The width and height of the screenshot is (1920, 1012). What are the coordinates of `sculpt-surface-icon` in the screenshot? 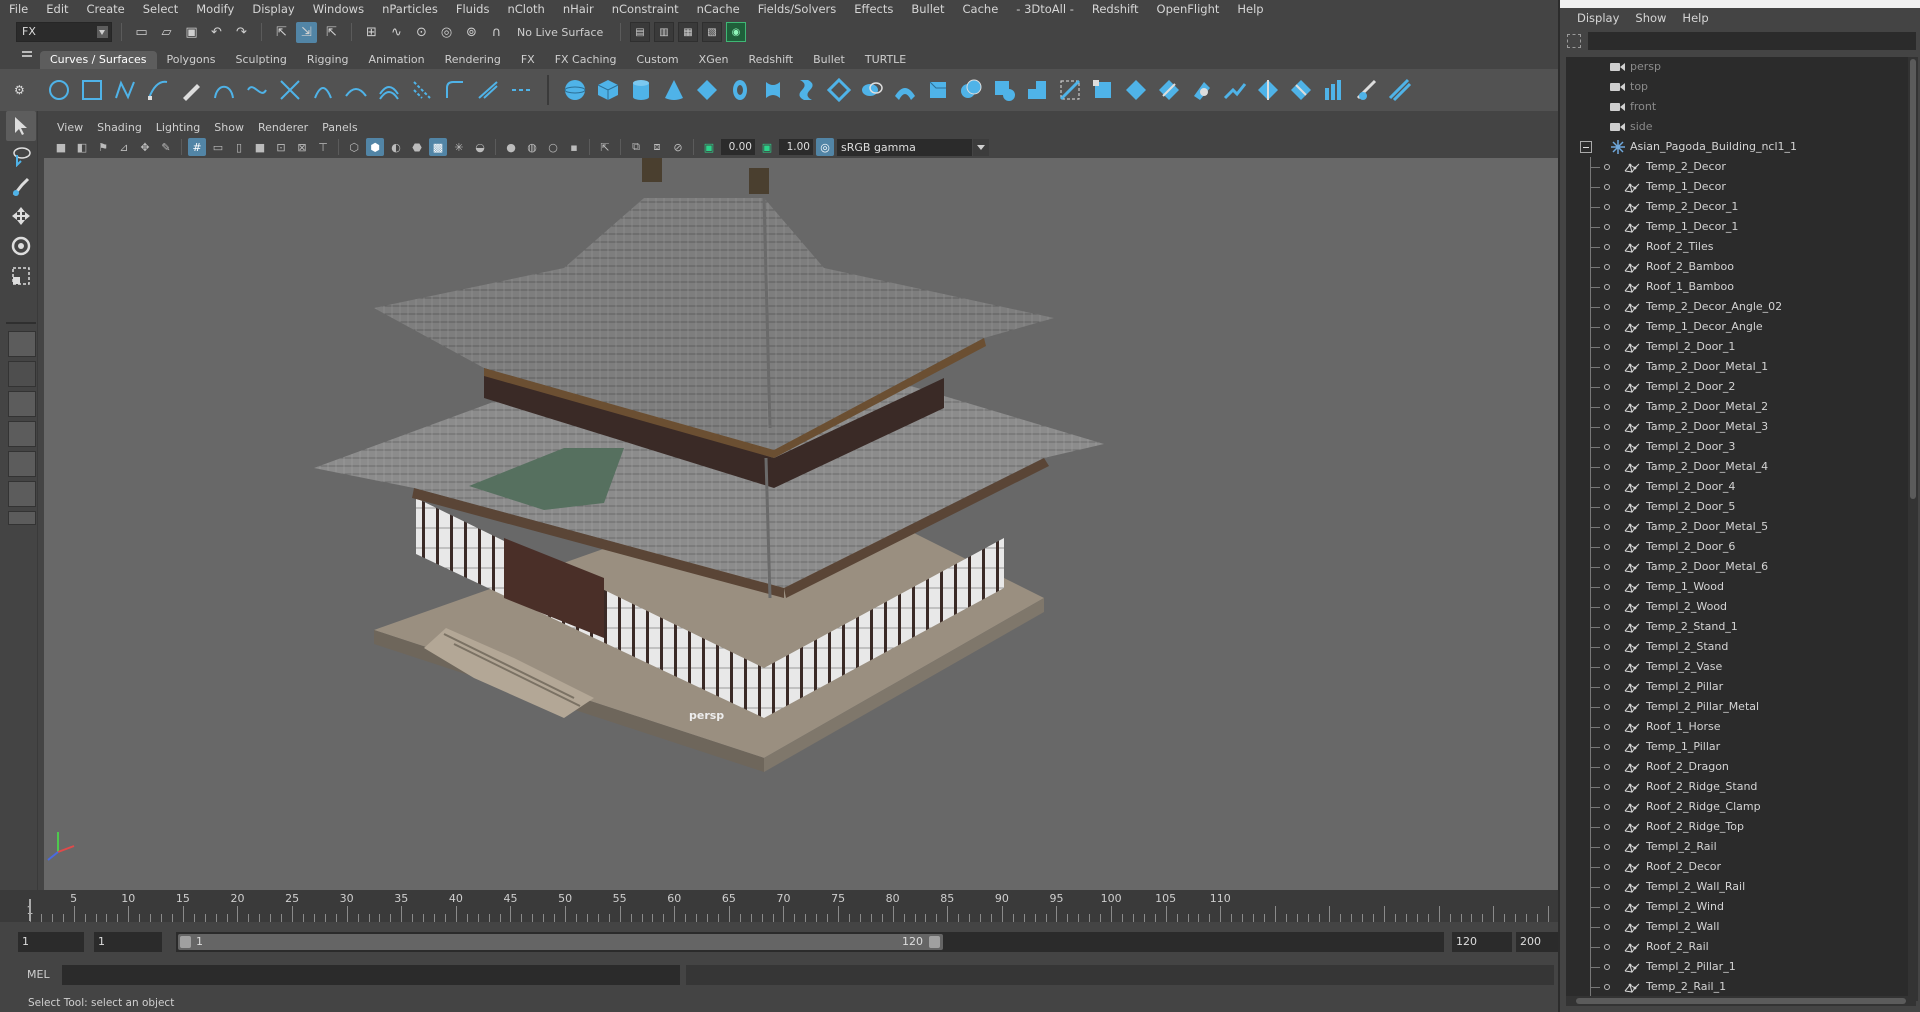 It's located at (1367, 90).